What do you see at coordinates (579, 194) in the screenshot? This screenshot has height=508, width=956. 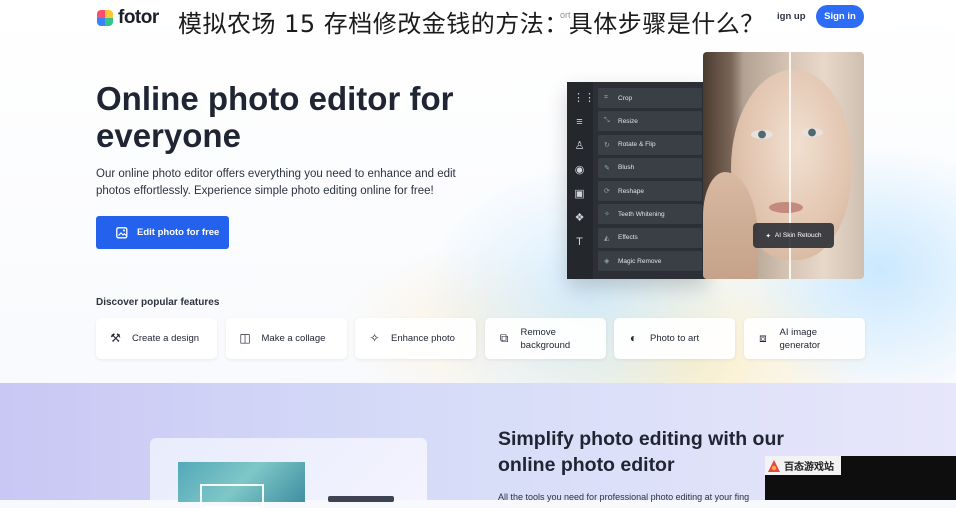 I see `frame-icon: ▣` at bounding box center [579, 194].